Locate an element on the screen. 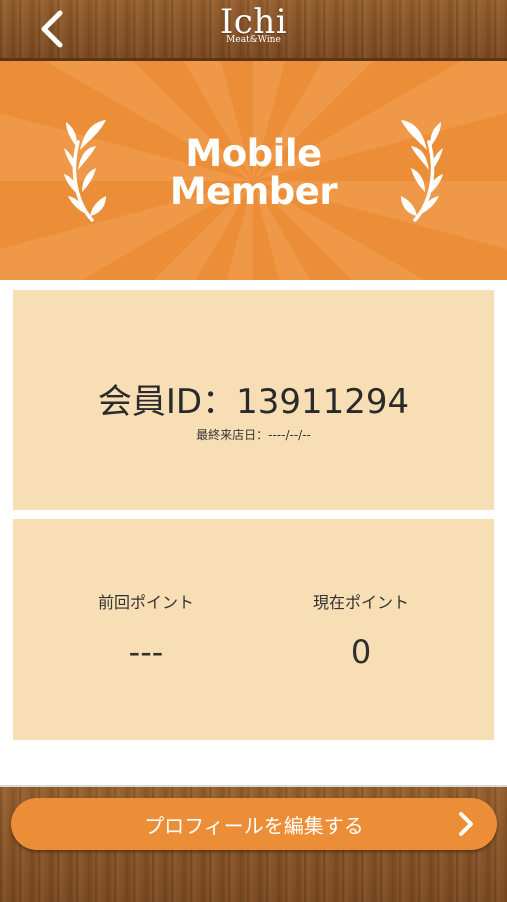  member-id-text: 会員ID：13911294 is located at coordinates (253, 402).